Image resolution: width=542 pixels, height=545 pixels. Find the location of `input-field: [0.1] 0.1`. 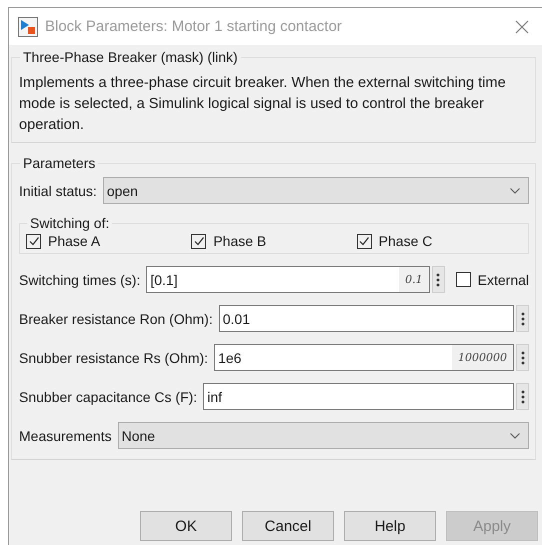

input-field: [0.1] 0.1 is located at coordinates (288, 279).